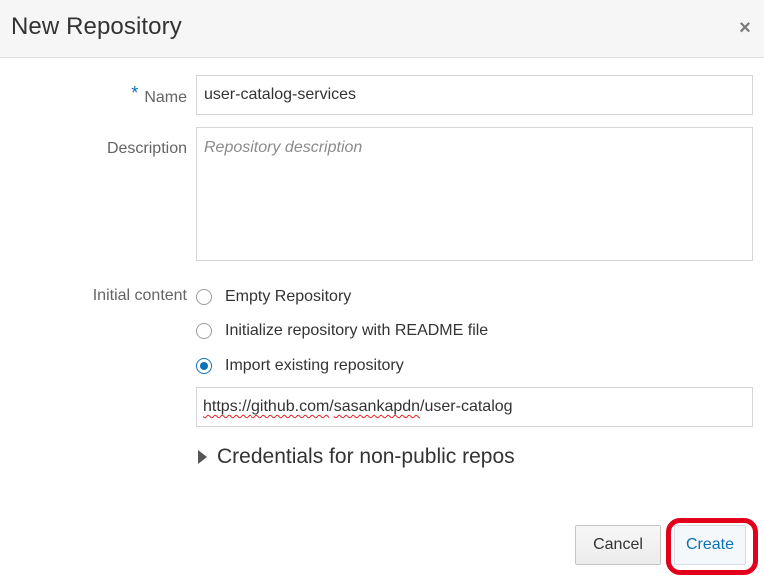  I want to click on radio-label-readme: Initialize repository with README file, so click(357, 330).